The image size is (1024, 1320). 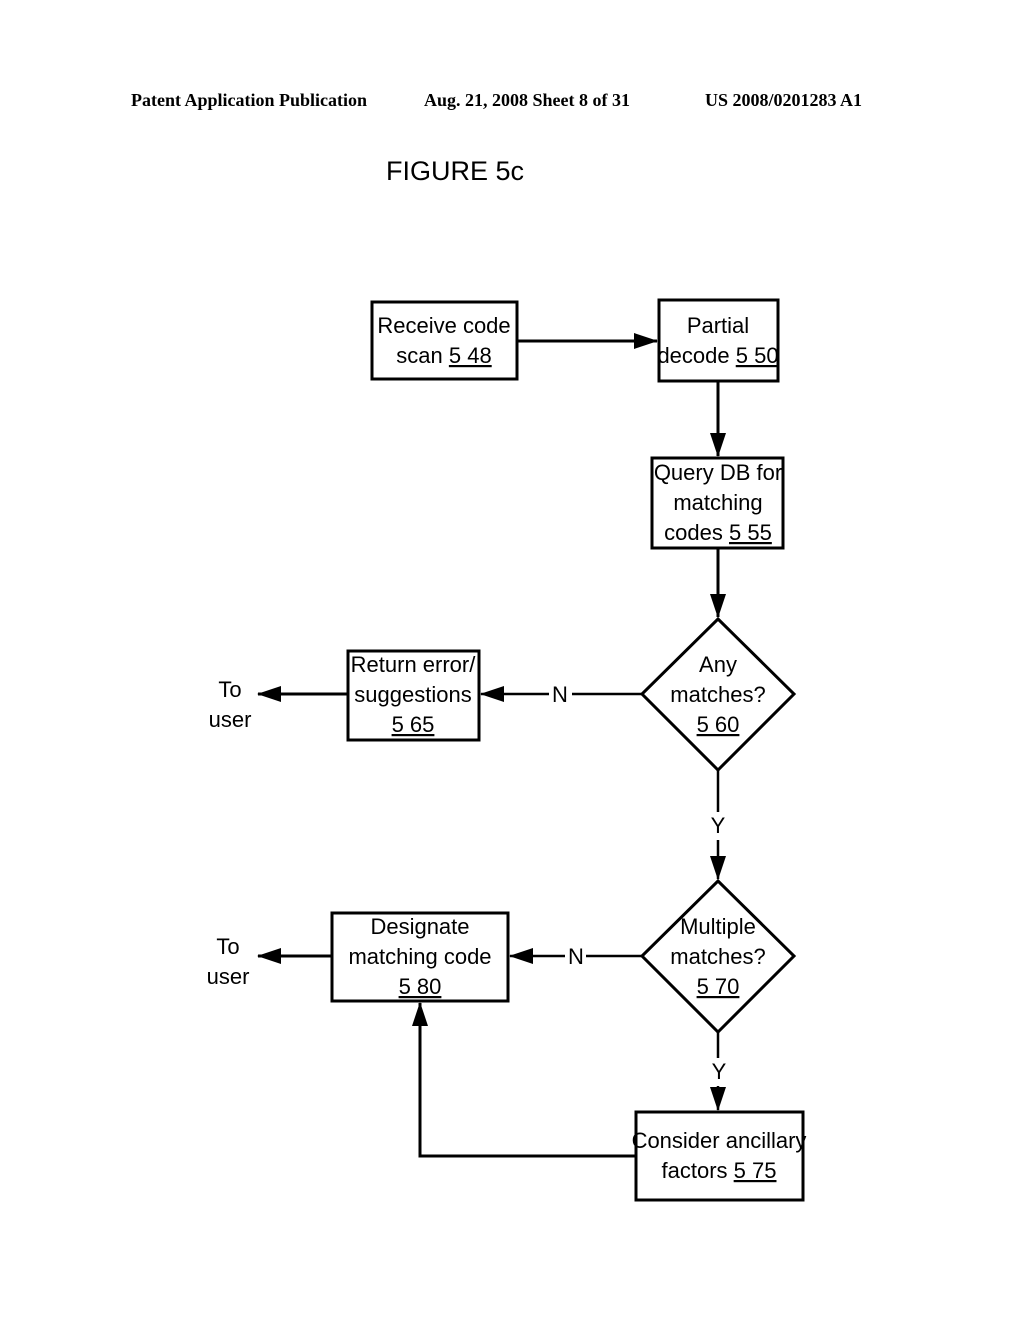 I want to click on node-text: decode 5 50, so click(x=717, y=355).